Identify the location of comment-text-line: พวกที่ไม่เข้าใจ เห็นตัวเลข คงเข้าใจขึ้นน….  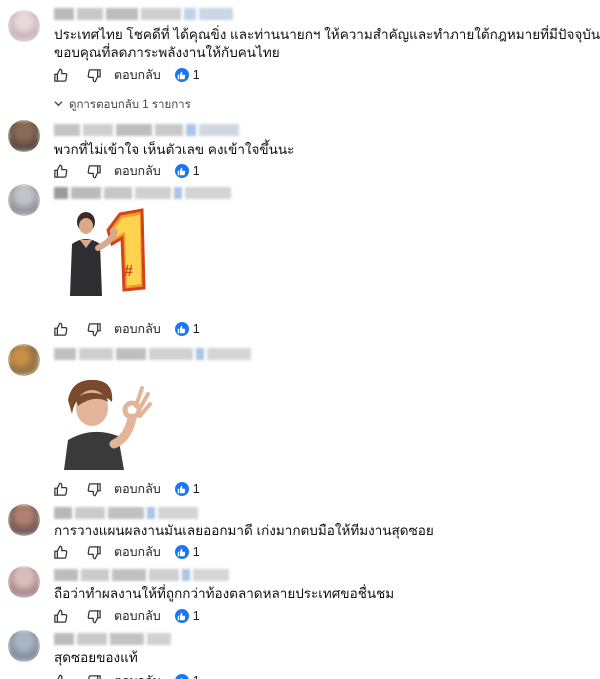
(174, 149).